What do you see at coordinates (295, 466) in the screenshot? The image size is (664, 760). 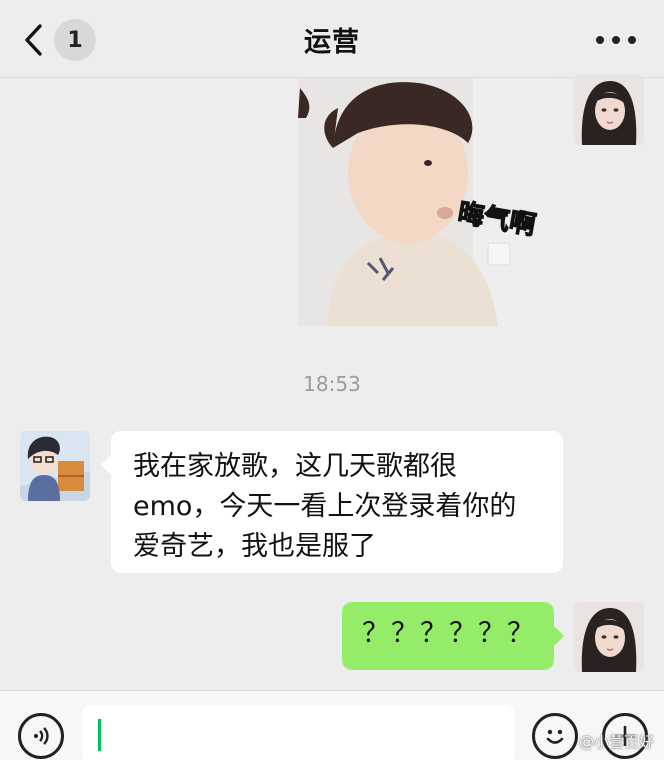 I see `message-line: 我在家放歌，这几天歌都很` at bounding box center [295, 466].